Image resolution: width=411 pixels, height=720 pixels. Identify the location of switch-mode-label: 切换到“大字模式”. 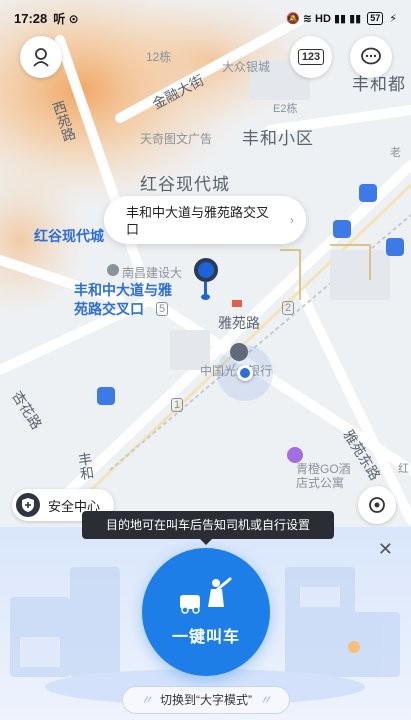
(206, 700).